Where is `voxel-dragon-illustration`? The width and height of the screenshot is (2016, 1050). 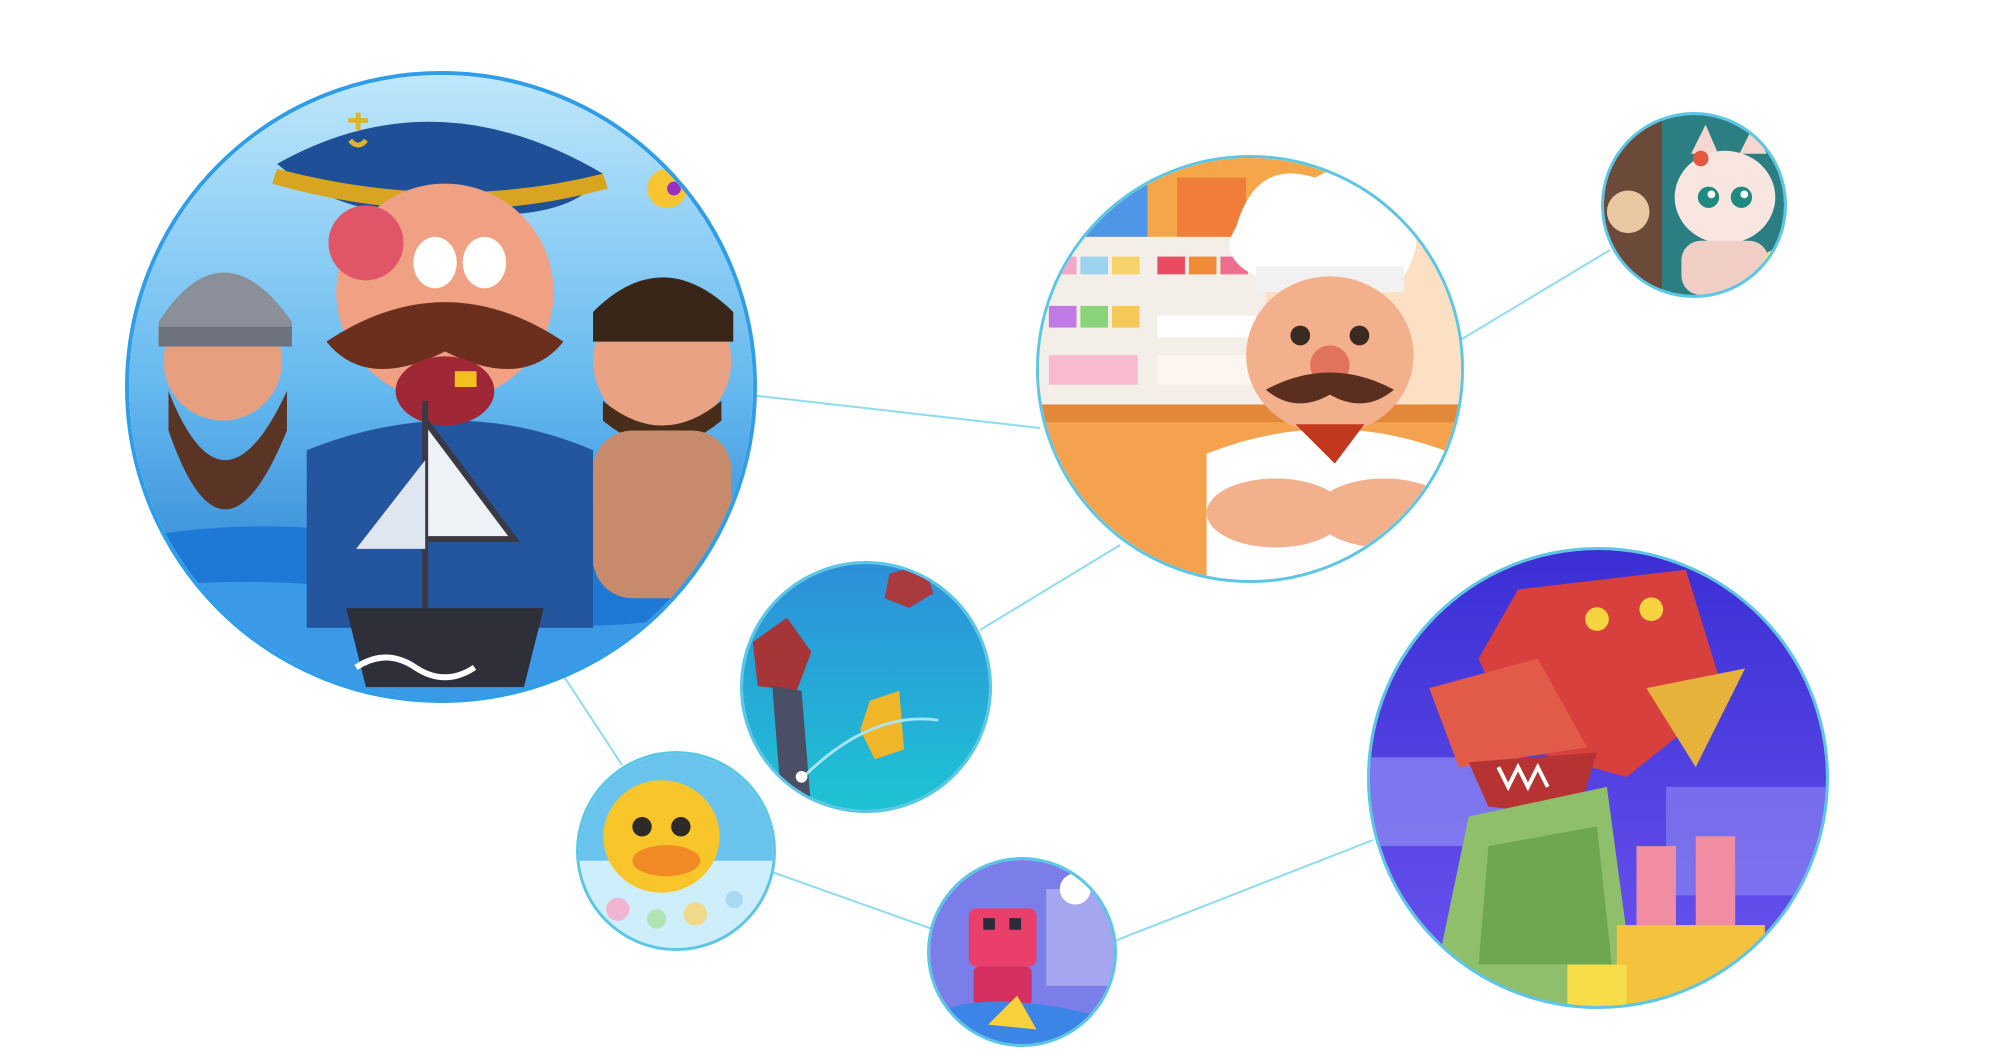
voxel-dragon-illustration is located at coordinates (1598, 778).